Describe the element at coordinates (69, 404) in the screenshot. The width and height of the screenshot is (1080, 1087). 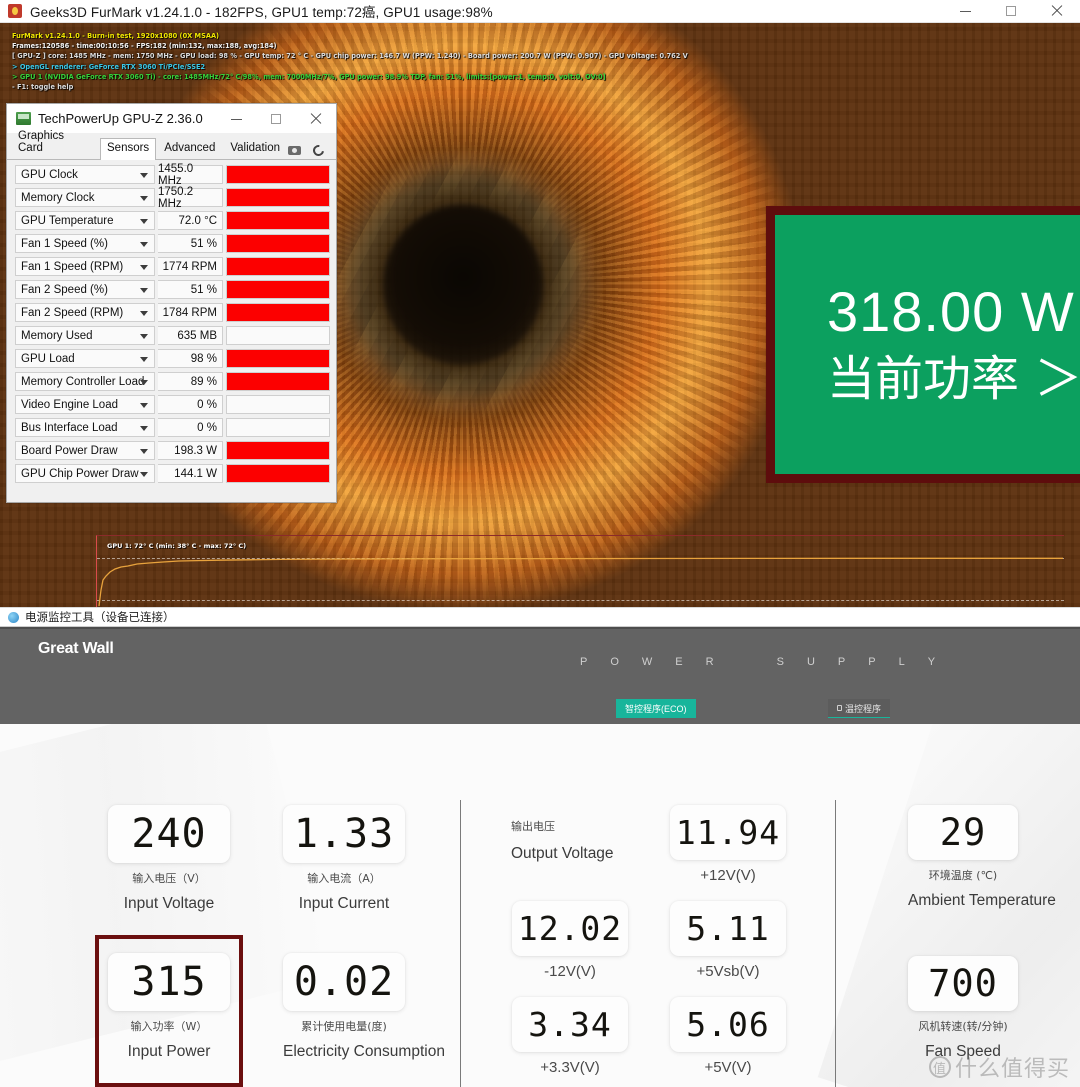
I see `sensor-name-label: Video Engine Load` at that location.